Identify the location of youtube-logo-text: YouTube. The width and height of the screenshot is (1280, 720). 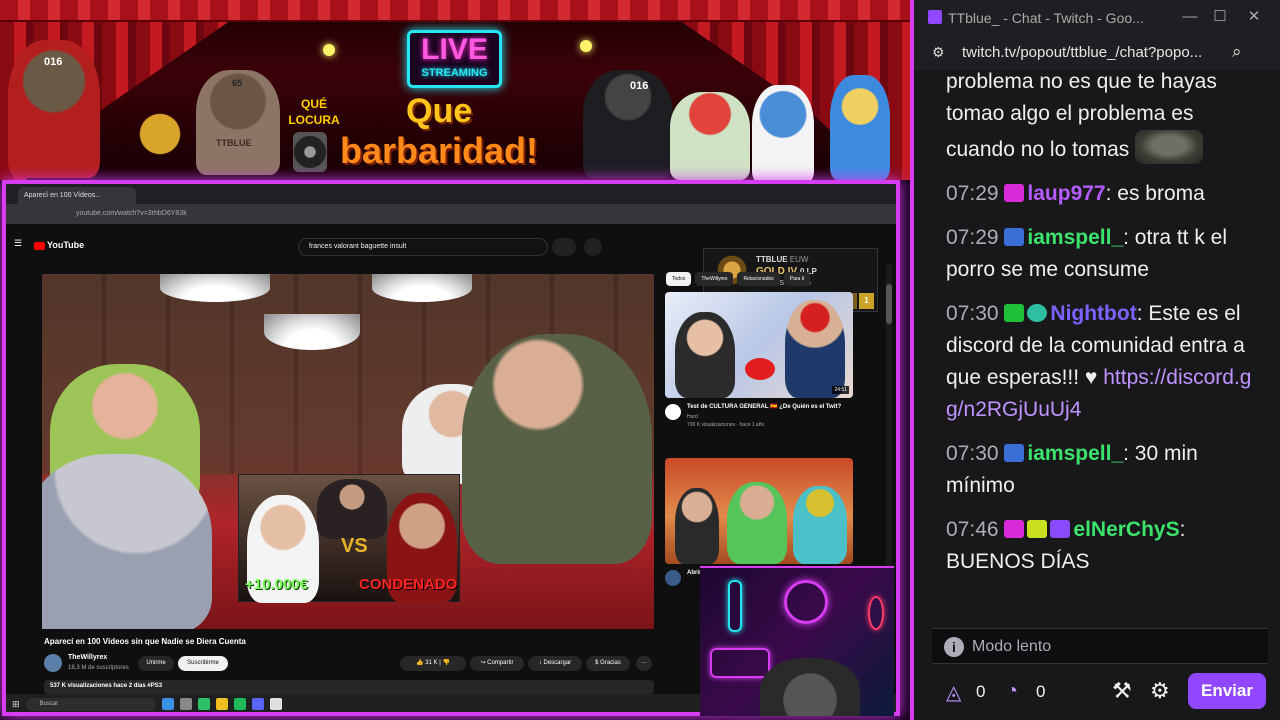
(66, 245).